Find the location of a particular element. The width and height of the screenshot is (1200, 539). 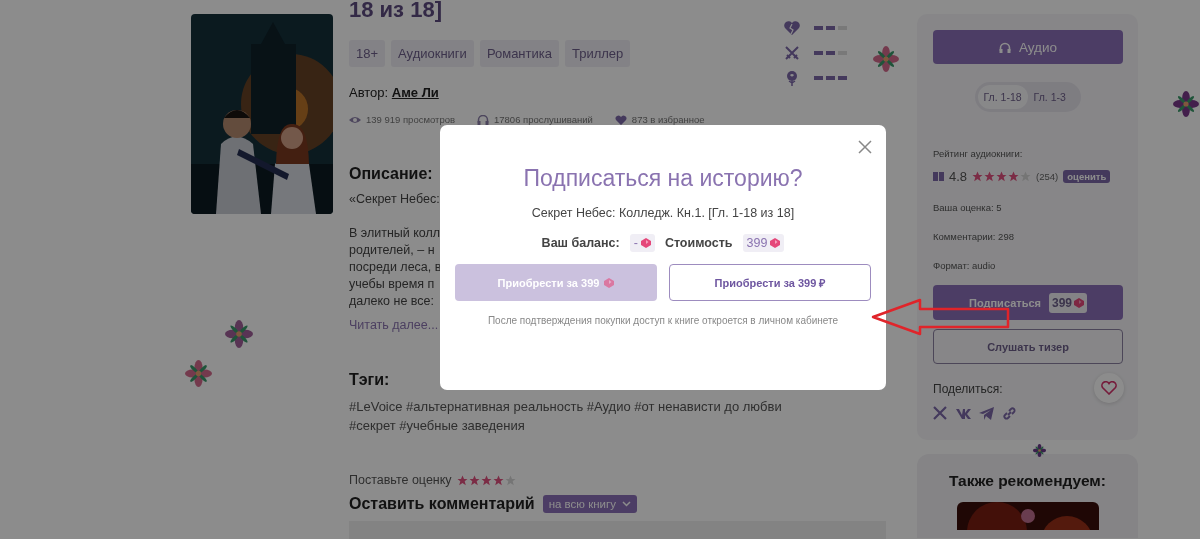

info-line: Формат: audio is located at coordinates (965, 265).